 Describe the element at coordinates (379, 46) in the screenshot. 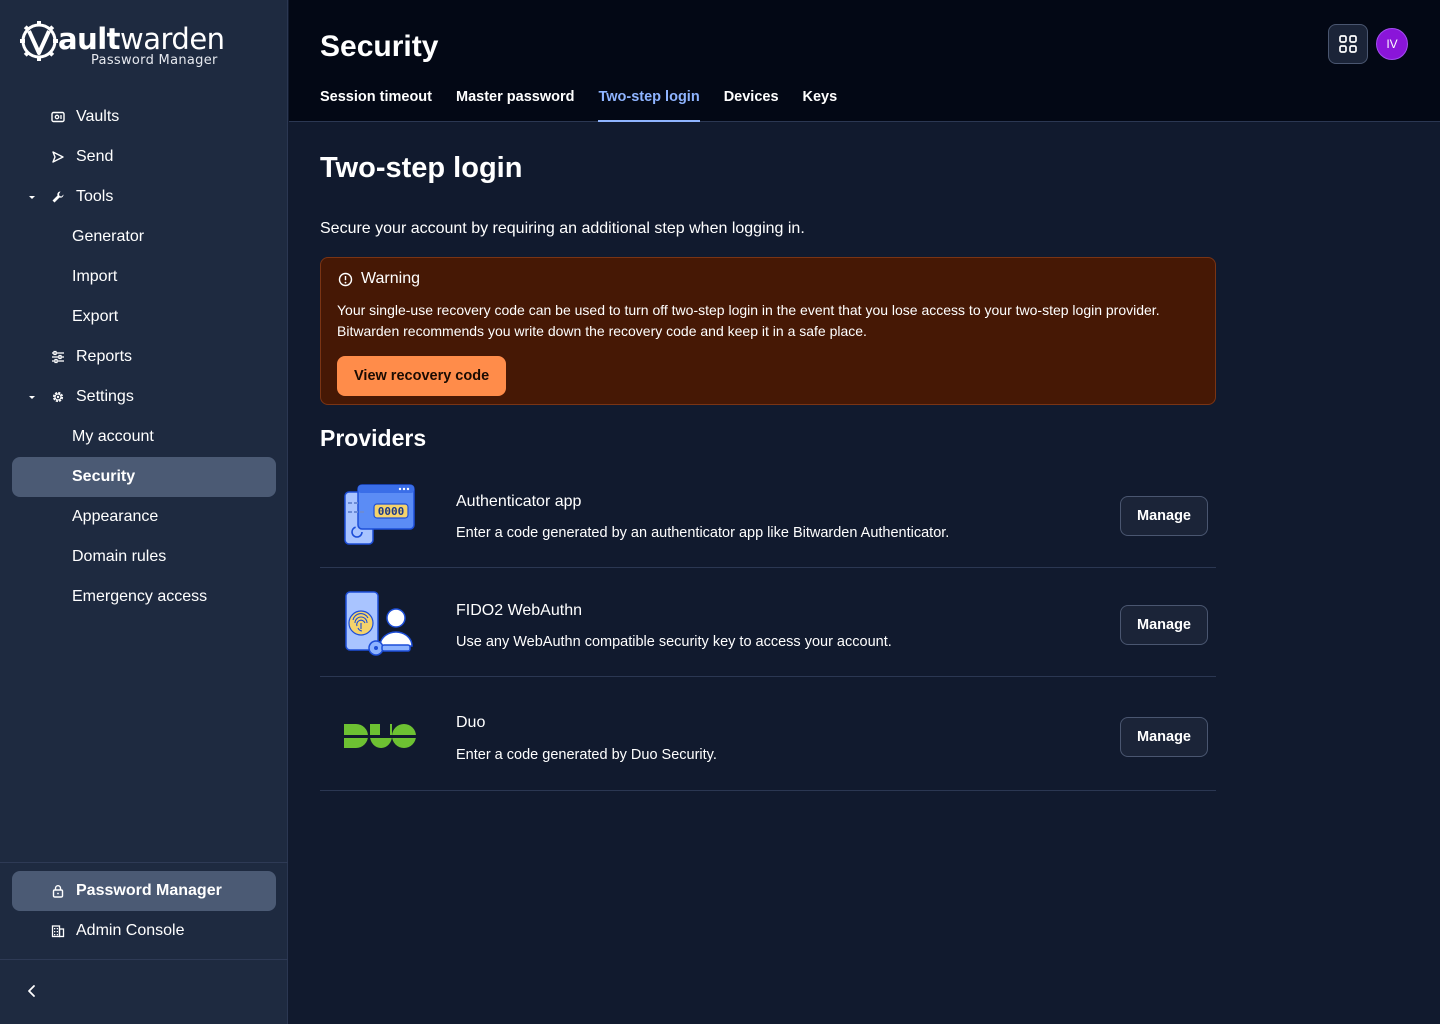

I see `page-title: Security` at that location.